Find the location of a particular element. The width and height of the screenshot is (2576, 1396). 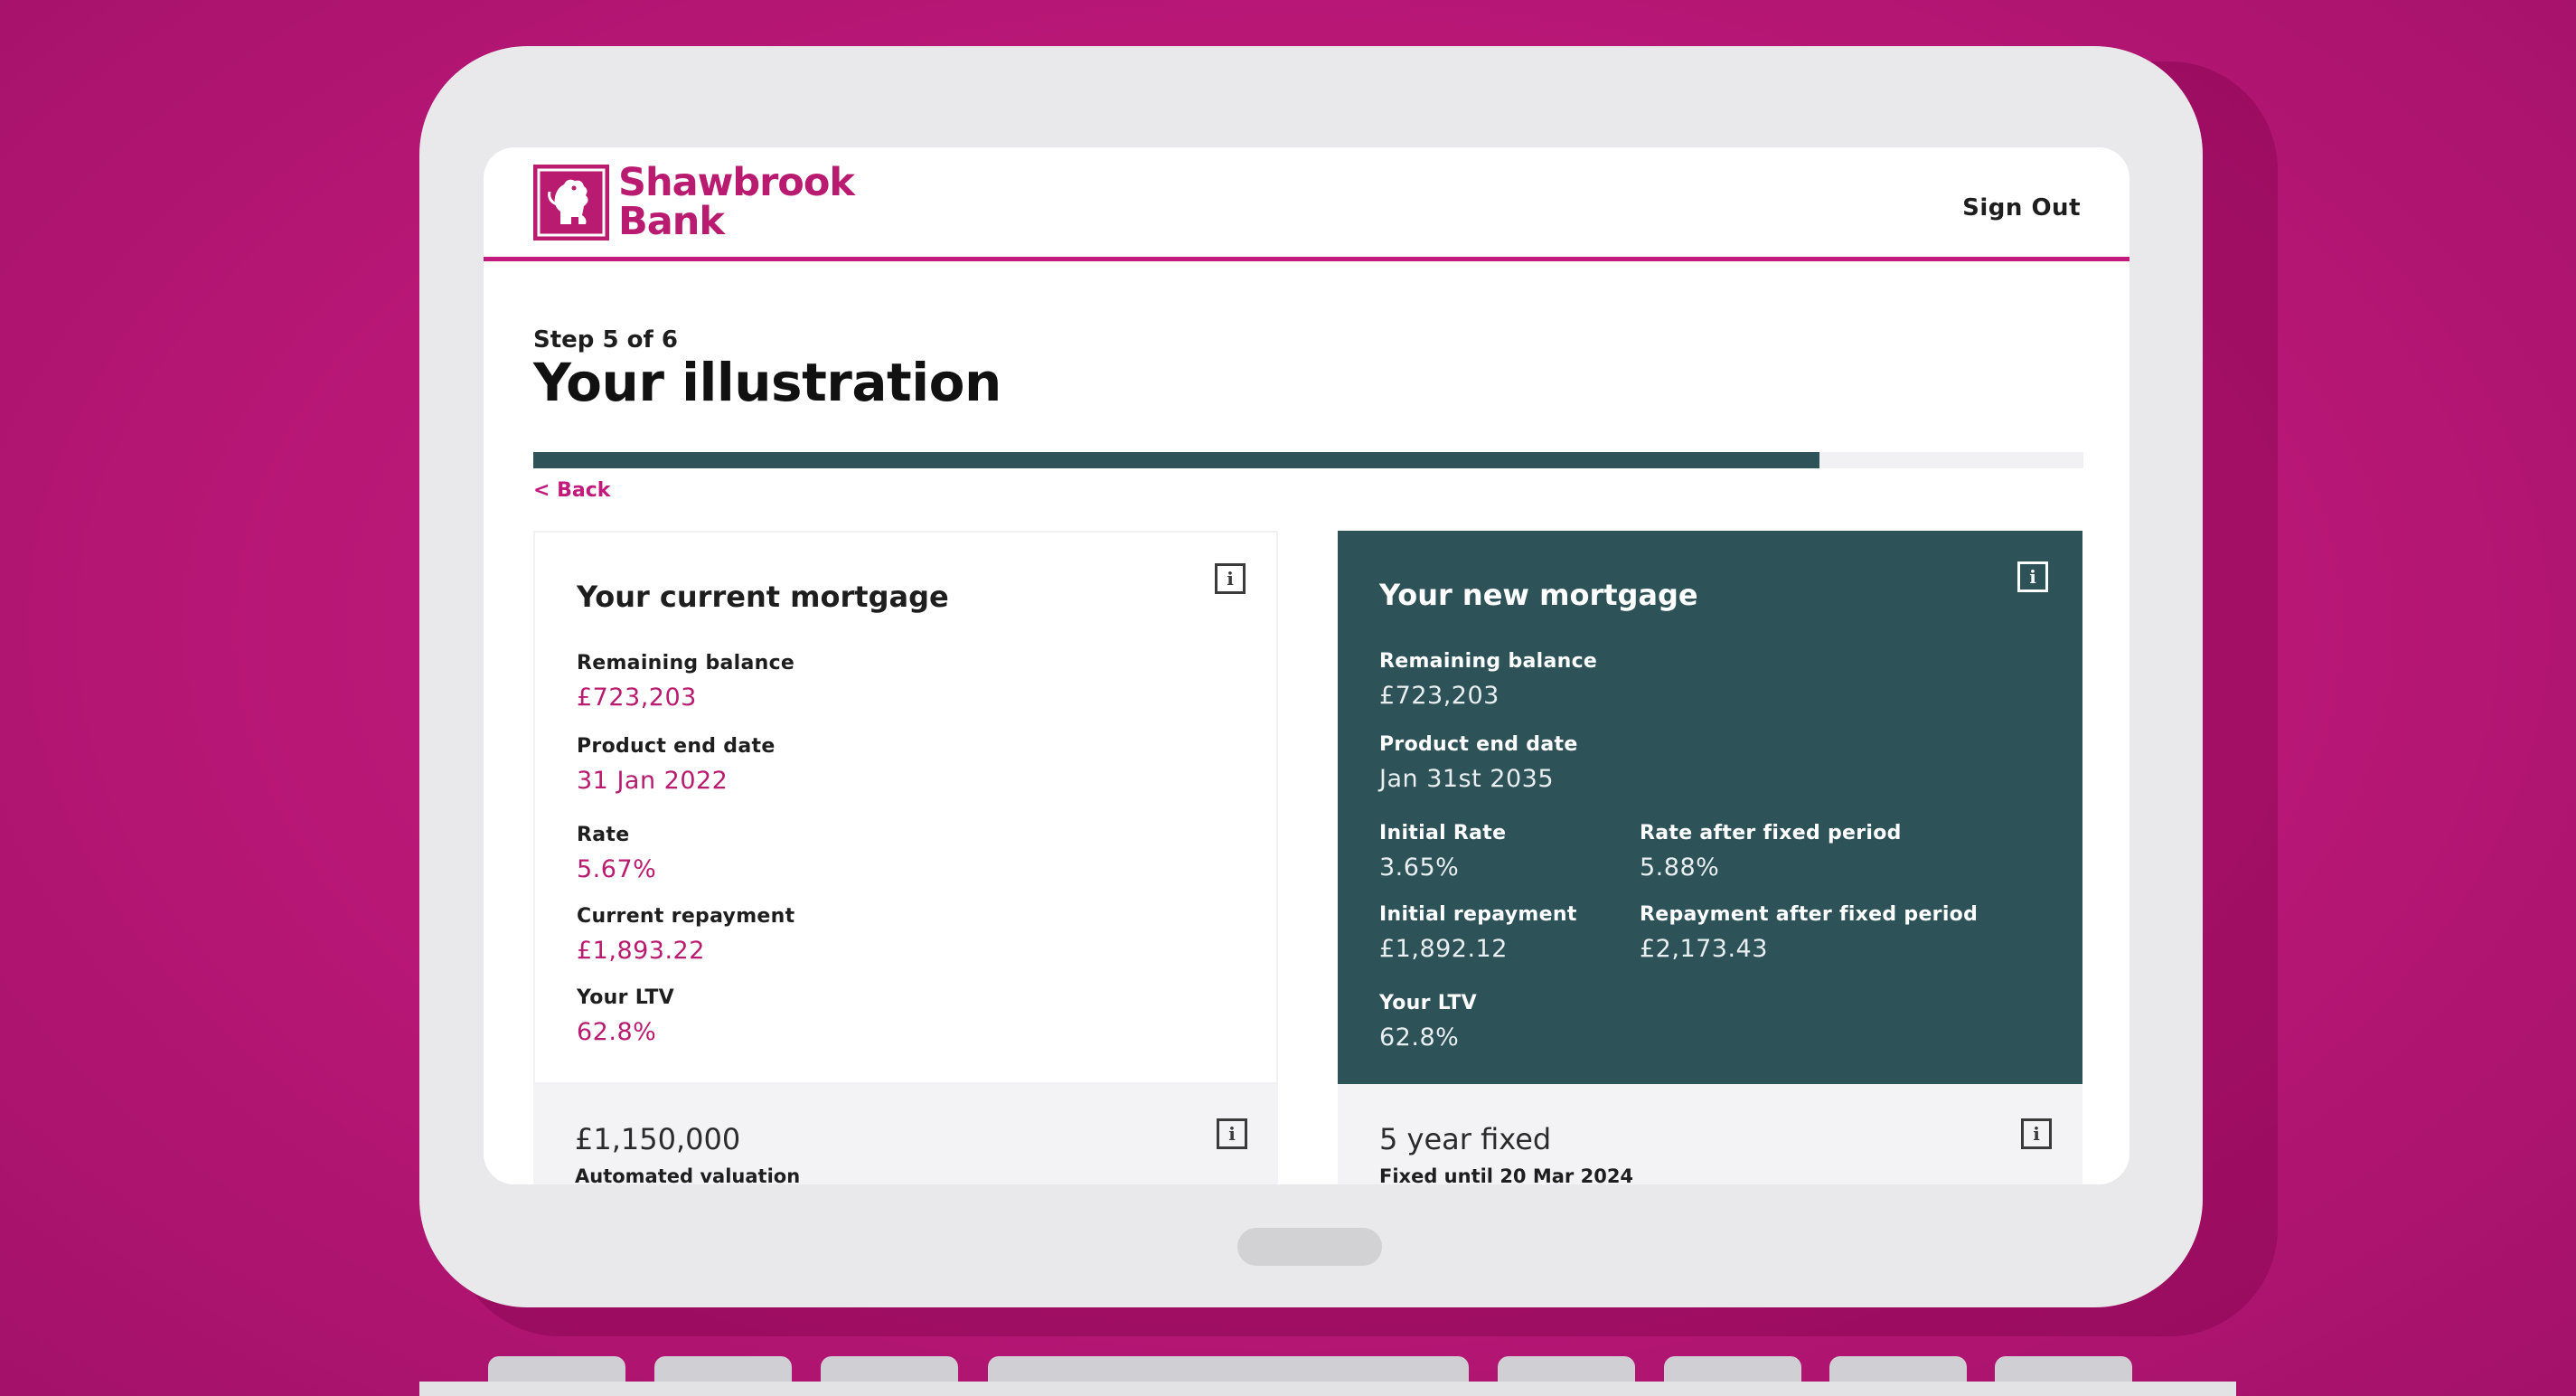

field-label: Initial Rate is located at coordinates (1443, 833).